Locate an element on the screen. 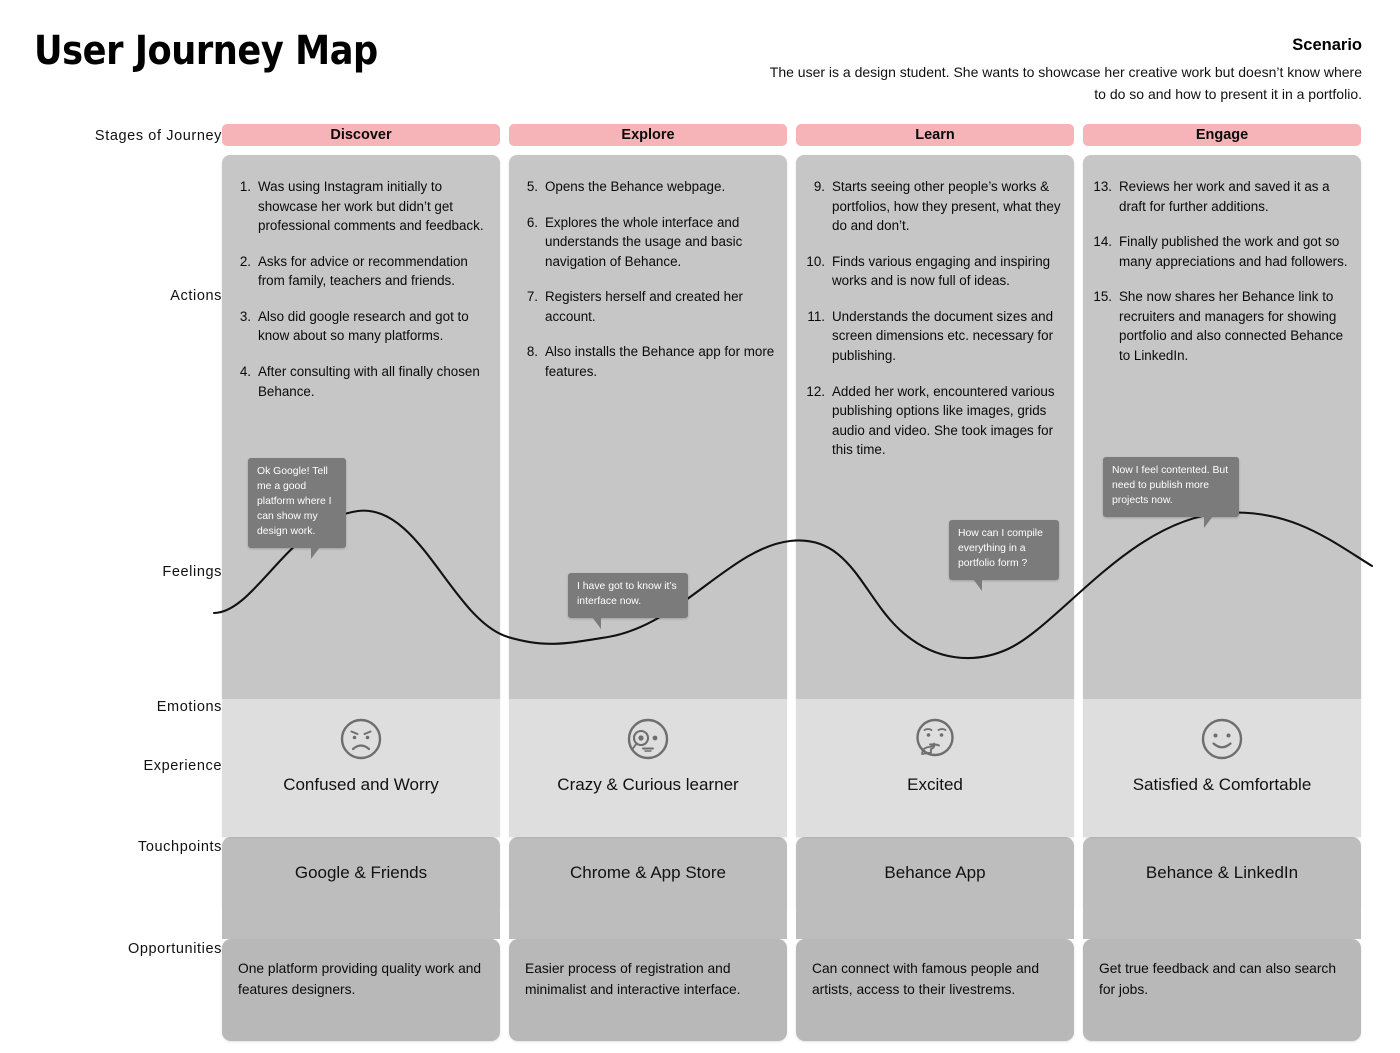 Image resolution: width=1400 pixels, height=1053 pixels. action-number: 10. is located at coordinates (815, 261).